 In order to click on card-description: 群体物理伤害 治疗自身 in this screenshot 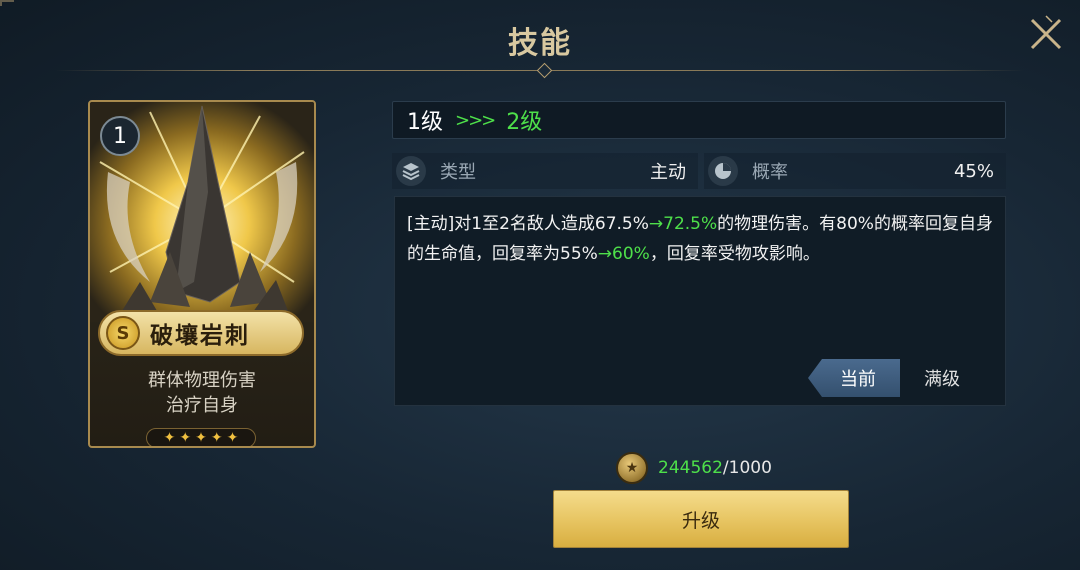, I will do `click(202, 393)`.